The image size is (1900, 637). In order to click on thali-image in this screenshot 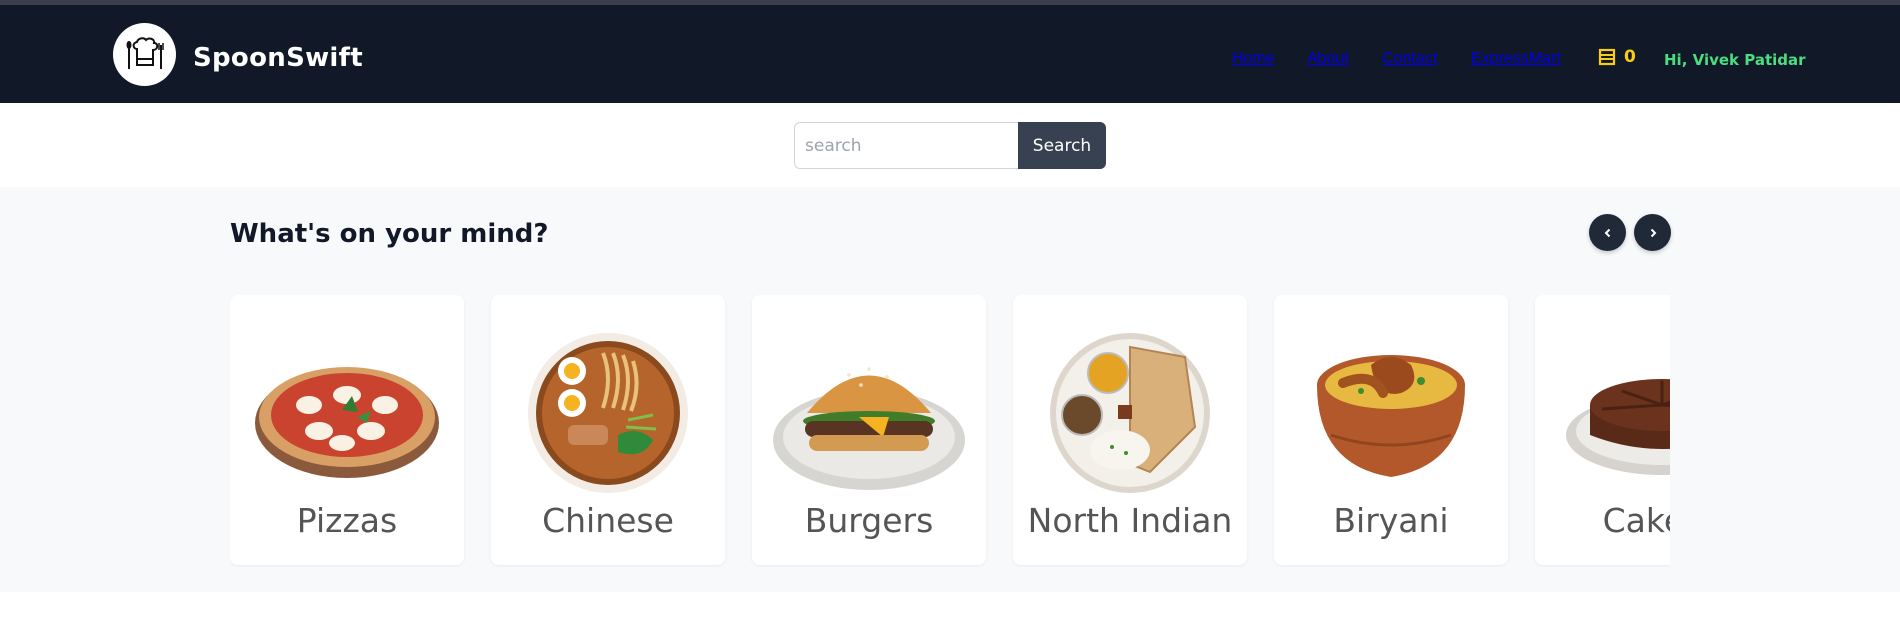, I will do `click(1130, 413)`.